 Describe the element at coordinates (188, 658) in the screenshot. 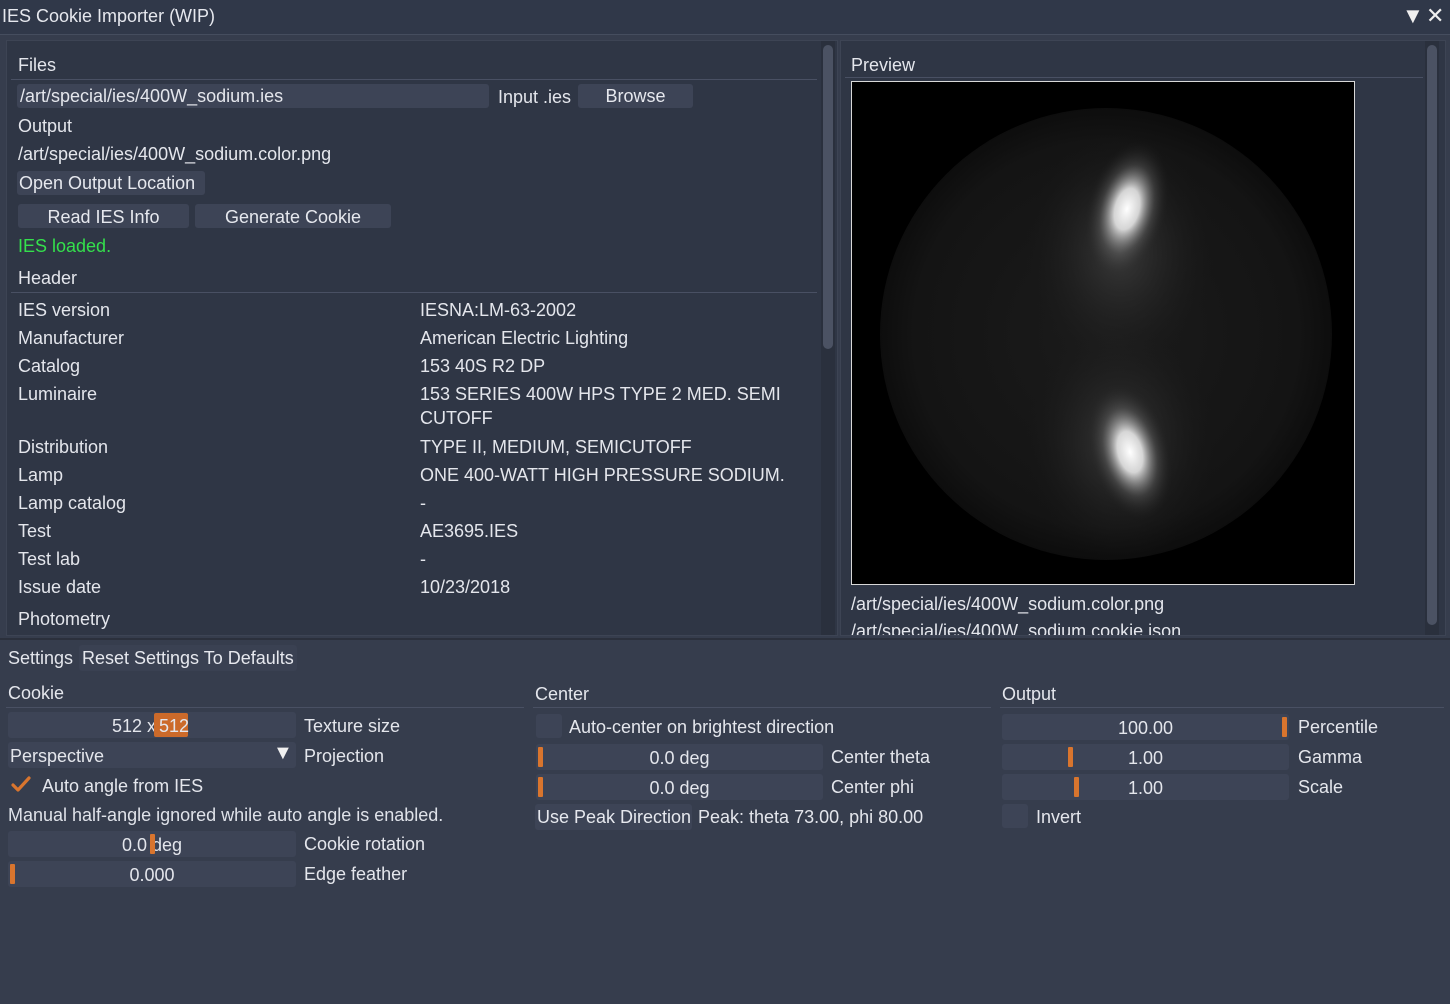

I see `reset-settings-button: Reset Settings To Defaults` at that location.